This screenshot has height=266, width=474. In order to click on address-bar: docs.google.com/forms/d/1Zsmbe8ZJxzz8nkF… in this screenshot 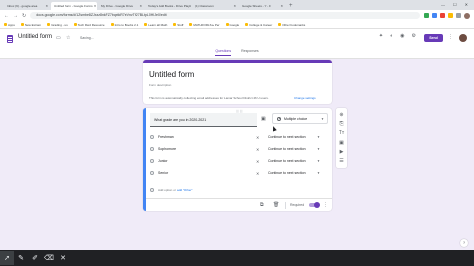, I will do `click(225, 15)`.